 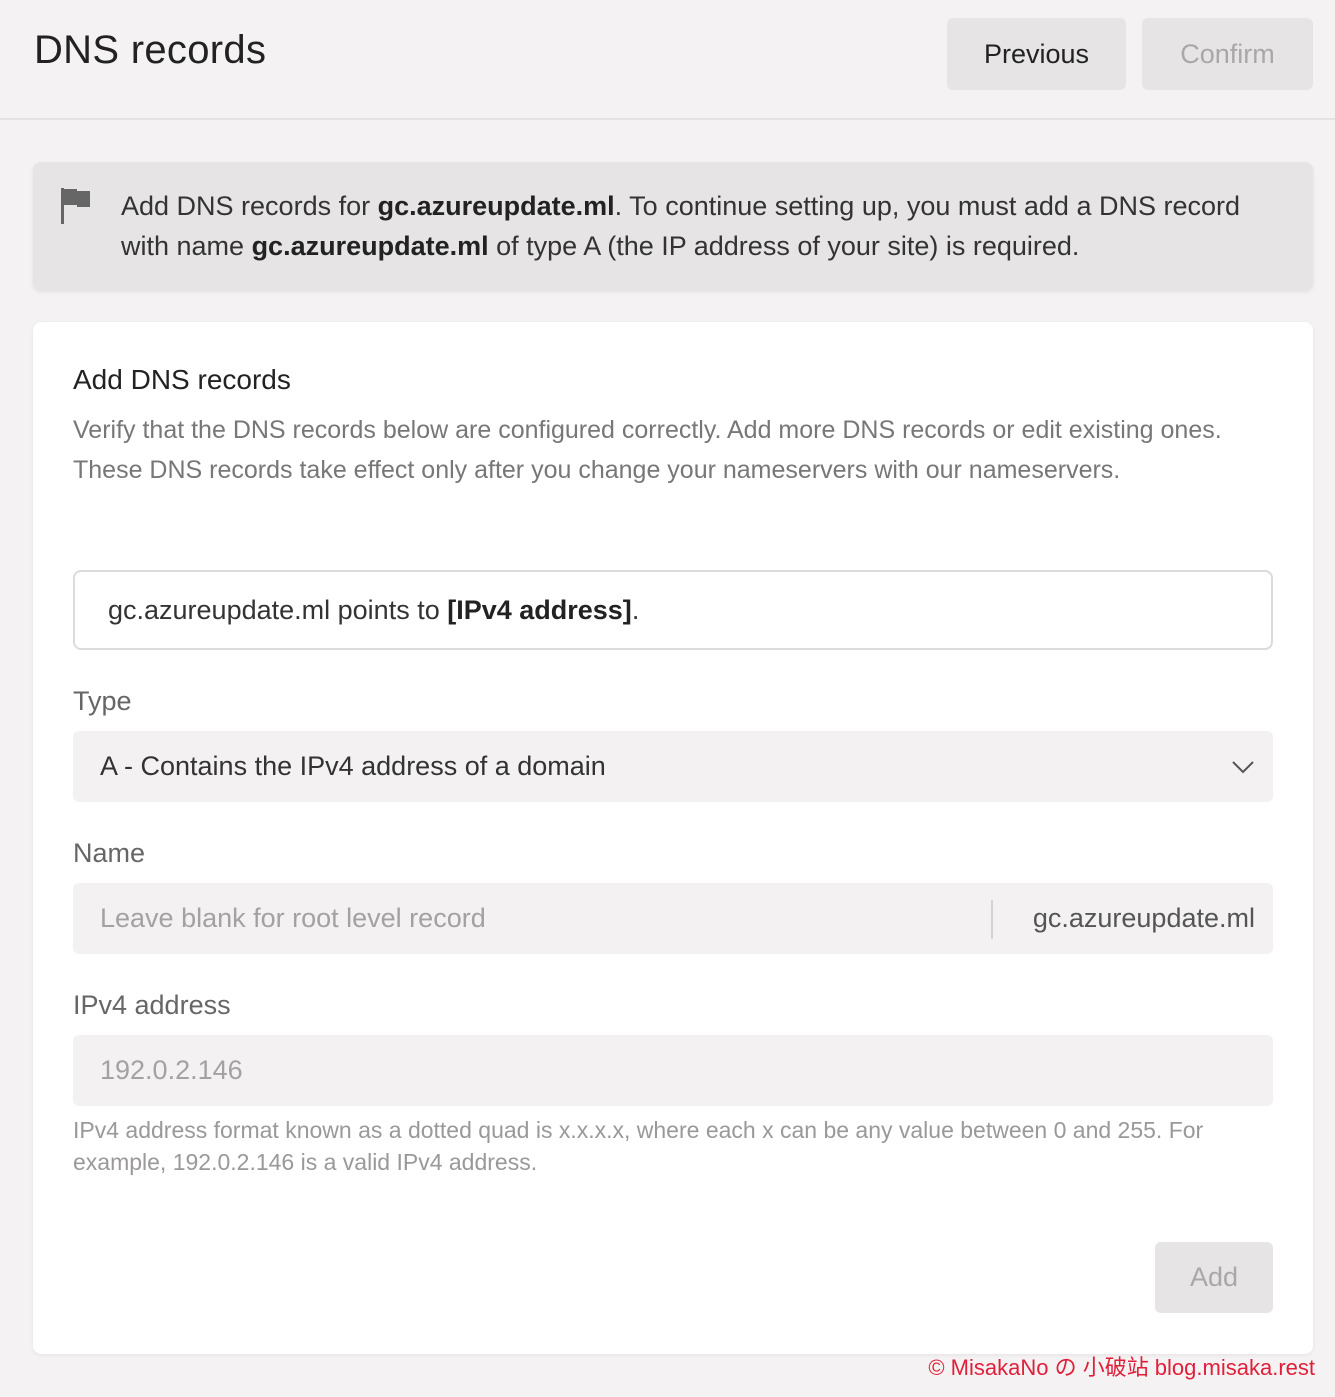 What do you see at coordinates (102, 701) in the screenshot?
I see `type-label: Type` at bounding box center [102, 701].